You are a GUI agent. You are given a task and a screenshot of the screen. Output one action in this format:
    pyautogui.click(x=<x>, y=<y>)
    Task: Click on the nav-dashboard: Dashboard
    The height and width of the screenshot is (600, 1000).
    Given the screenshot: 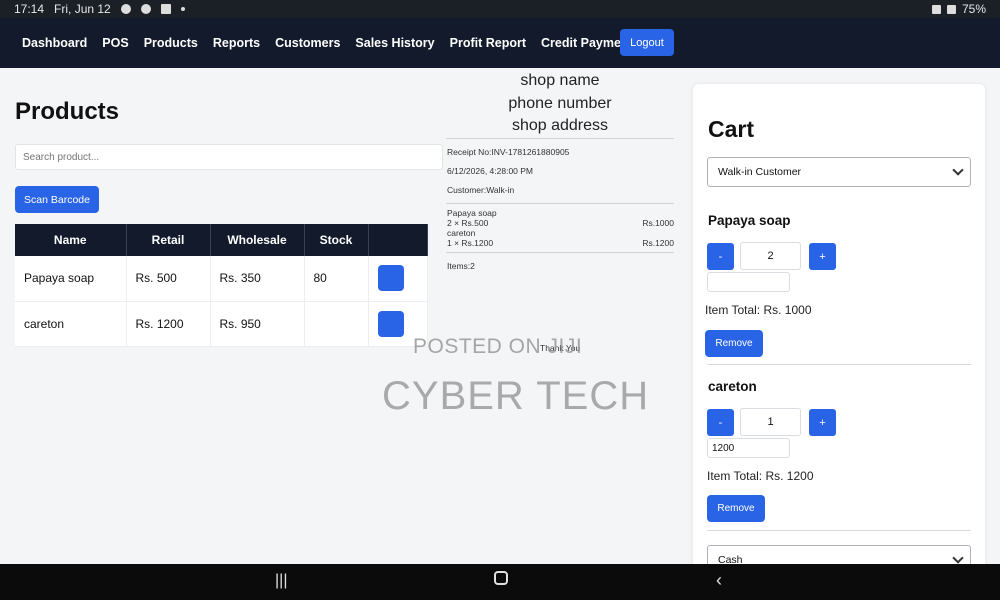 What is the action you would take?
    pyautogui.click(x=54, y=43)
    